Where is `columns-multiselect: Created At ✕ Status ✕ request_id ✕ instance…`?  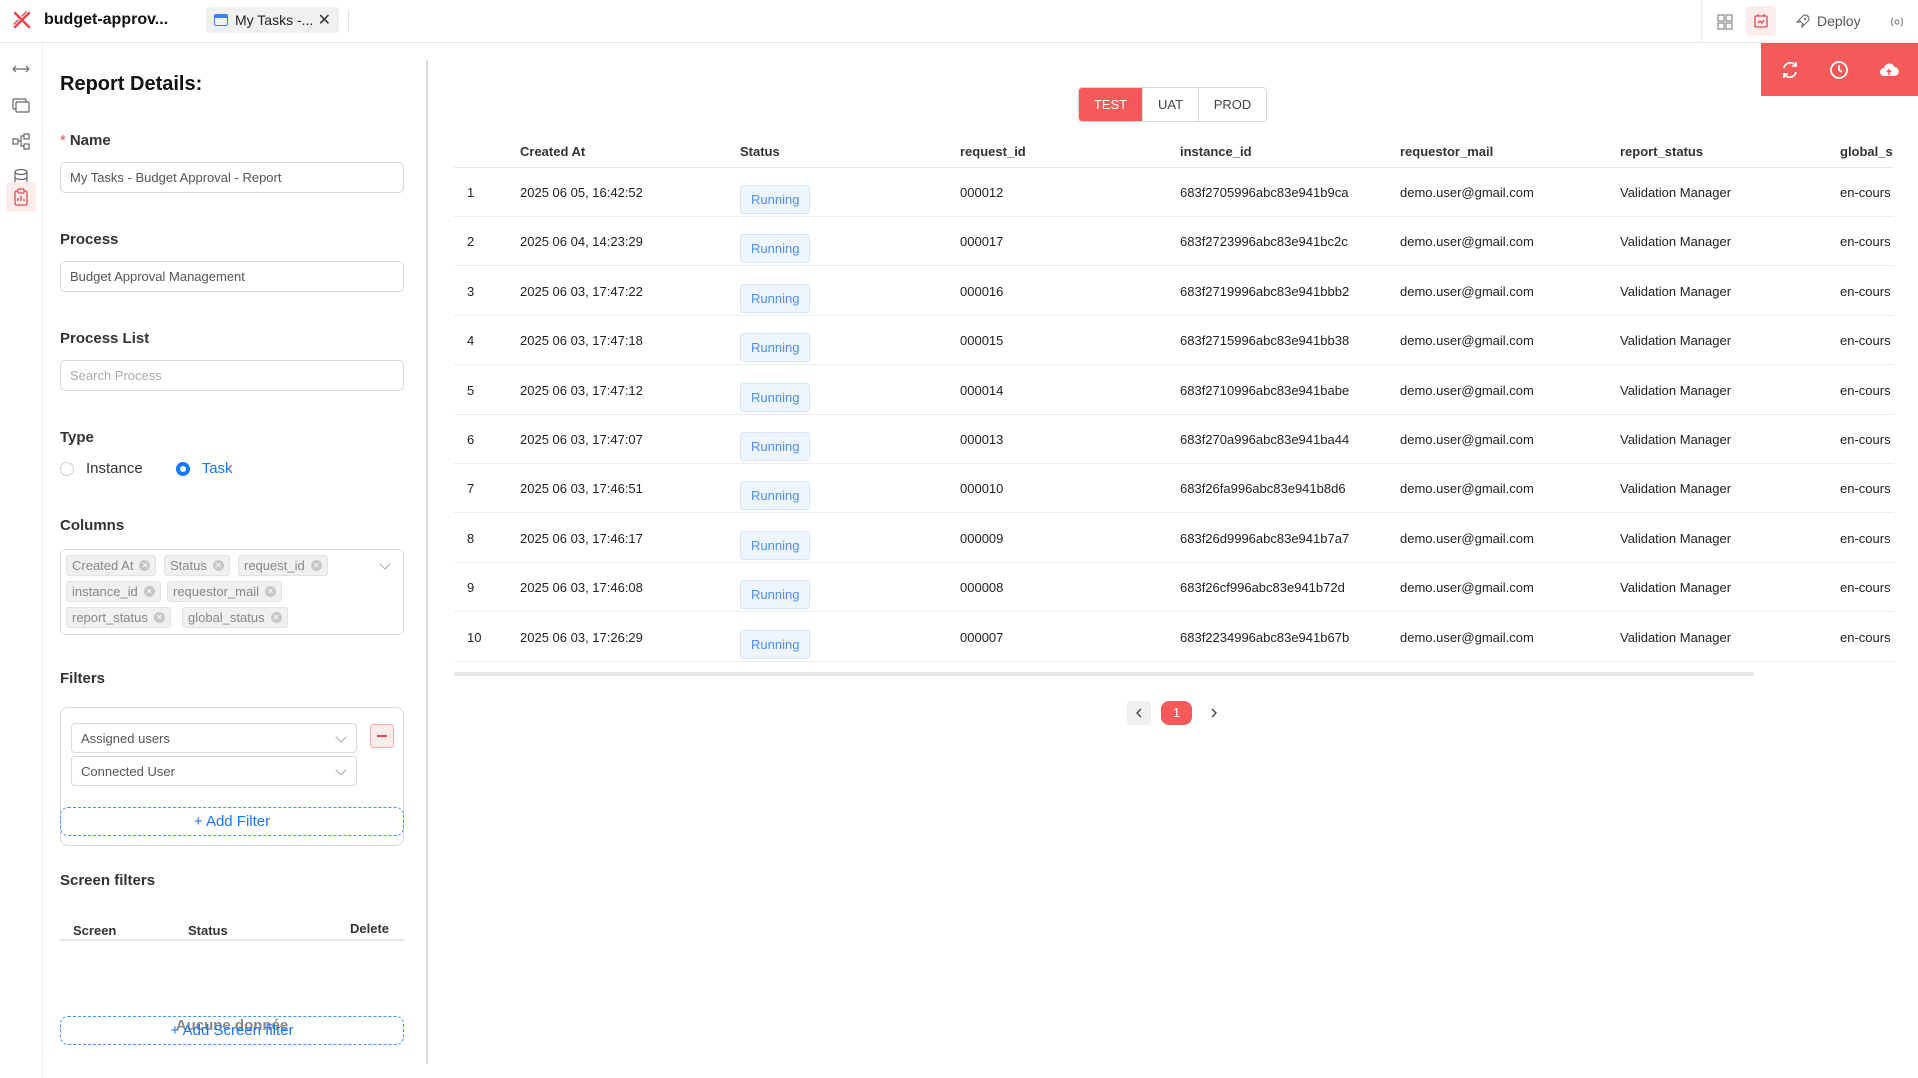 columns-multiselect: Created At ✕ Status ✕ request_id ✕ instance… is located at coordinates (232, 592).